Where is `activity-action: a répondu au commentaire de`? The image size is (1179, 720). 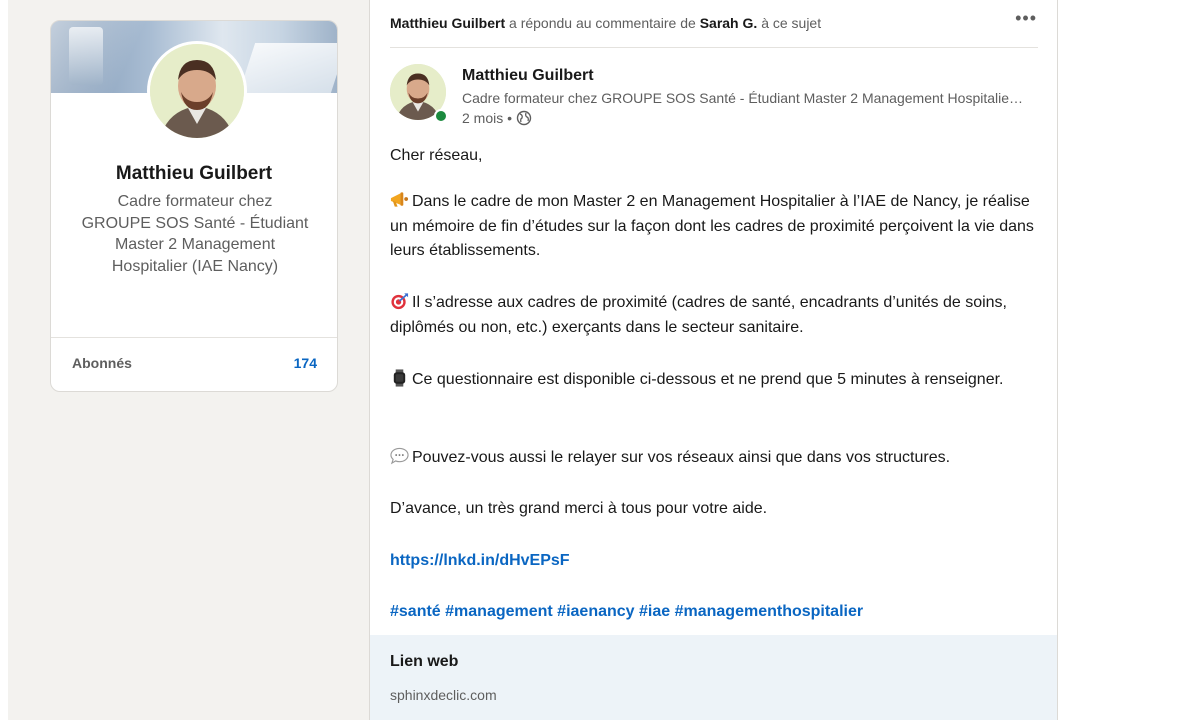
activity-action: a répondu au commentaire de is located at coordinates (602, 23).